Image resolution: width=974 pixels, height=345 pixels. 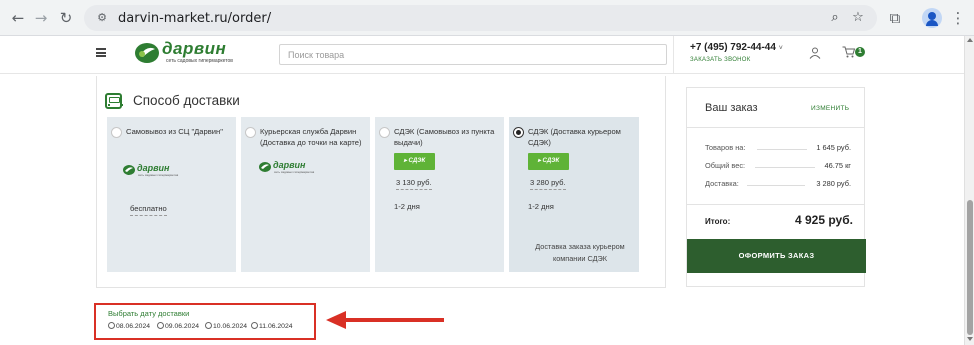 I want to click on delivery-price: 3 130 руб., so click(x=414, y=184).